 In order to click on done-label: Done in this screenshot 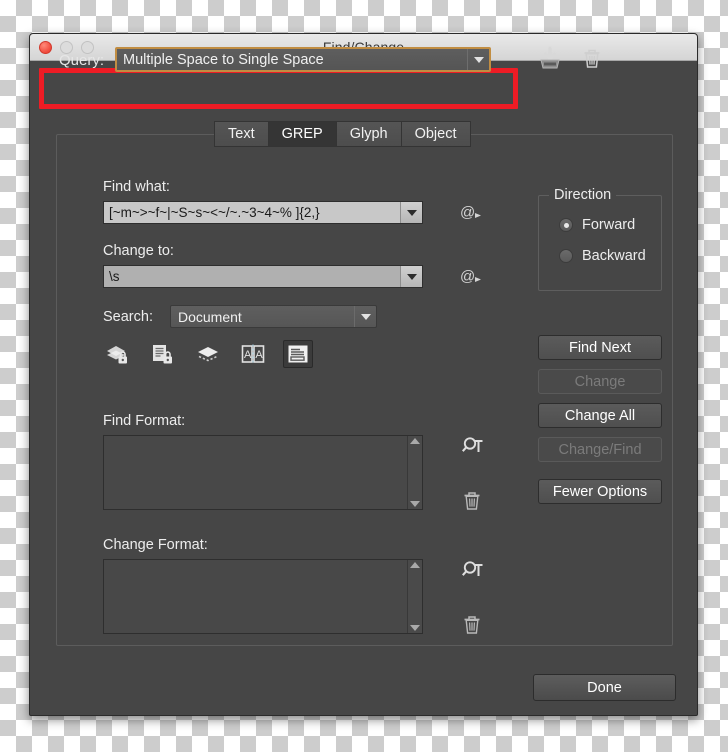, I will do `click(604, 687)`.